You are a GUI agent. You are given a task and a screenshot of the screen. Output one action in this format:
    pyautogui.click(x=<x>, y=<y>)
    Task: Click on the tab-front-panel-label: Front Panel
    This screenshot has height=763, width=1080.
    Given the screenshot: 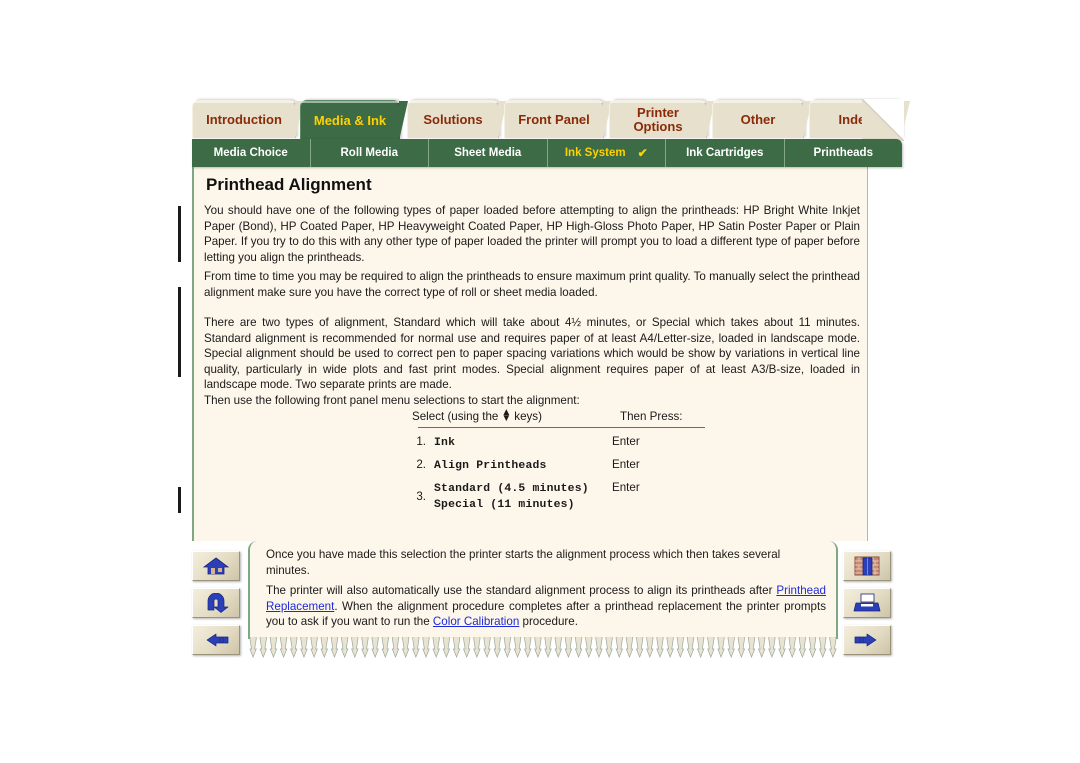 What is the action you would take?
    pyautogui.click(x=554, y=119)
    